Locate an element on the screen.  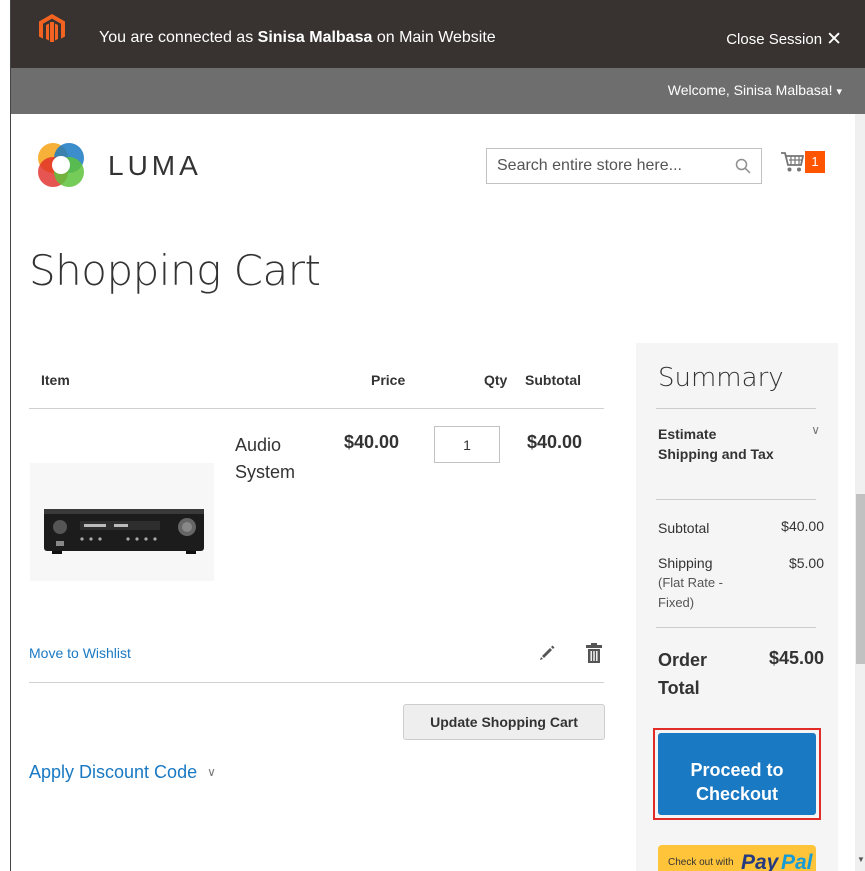
search-box is located at coordinates (624, 166).